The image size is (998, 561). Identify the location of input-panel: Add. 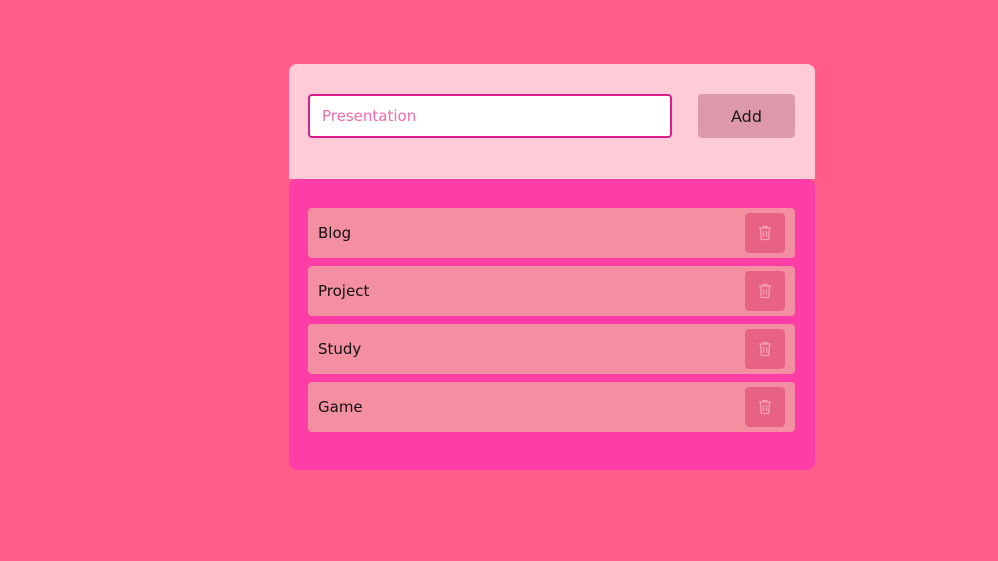
(552, 121).